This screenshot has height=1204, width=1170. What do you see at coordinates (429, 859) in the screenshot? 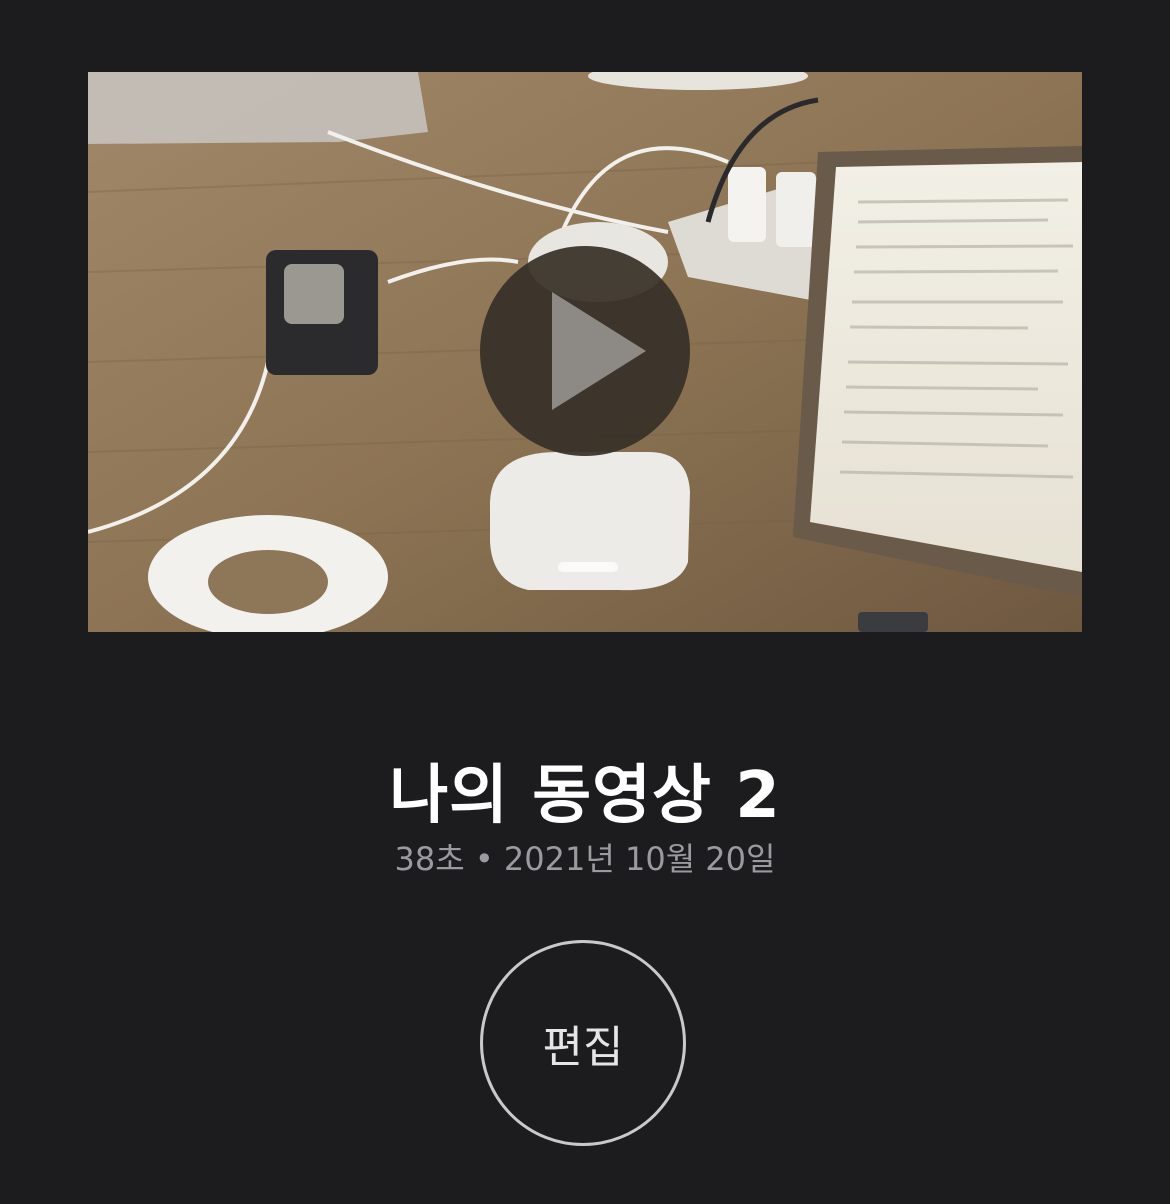
I see `video-duration: 38초` at bounding box center [429, 859].